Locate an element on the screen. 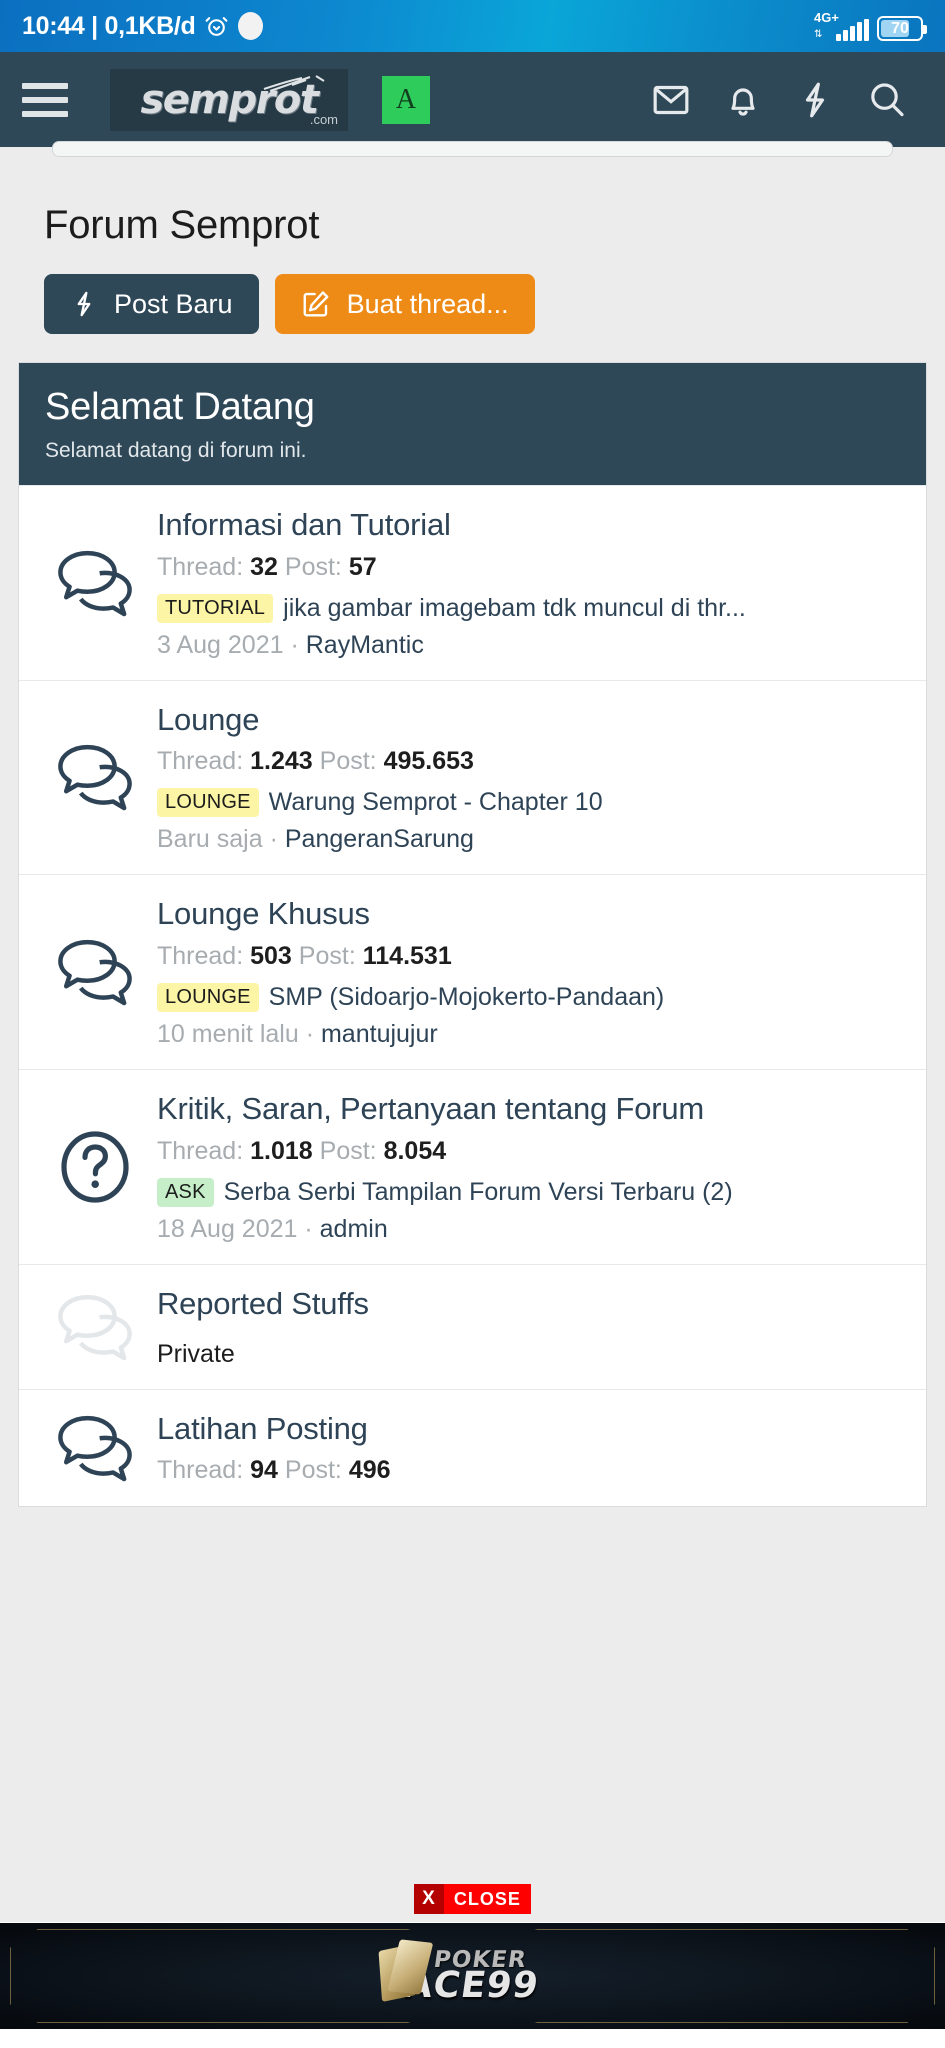 Image resolution: width=945 pixels, height=2048 pixels. data-transfer-arrows-icon: ⇅ is located at coordinates (818, 34).